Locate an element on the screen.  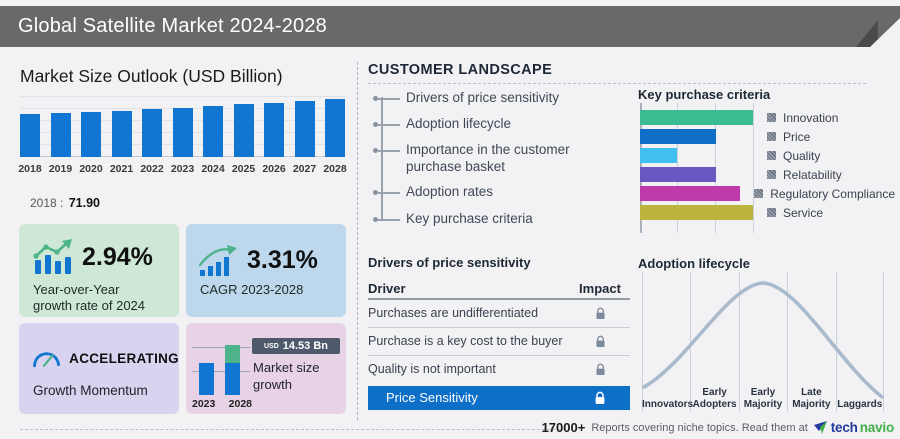
section-divider is located at coordinates (617, 83).